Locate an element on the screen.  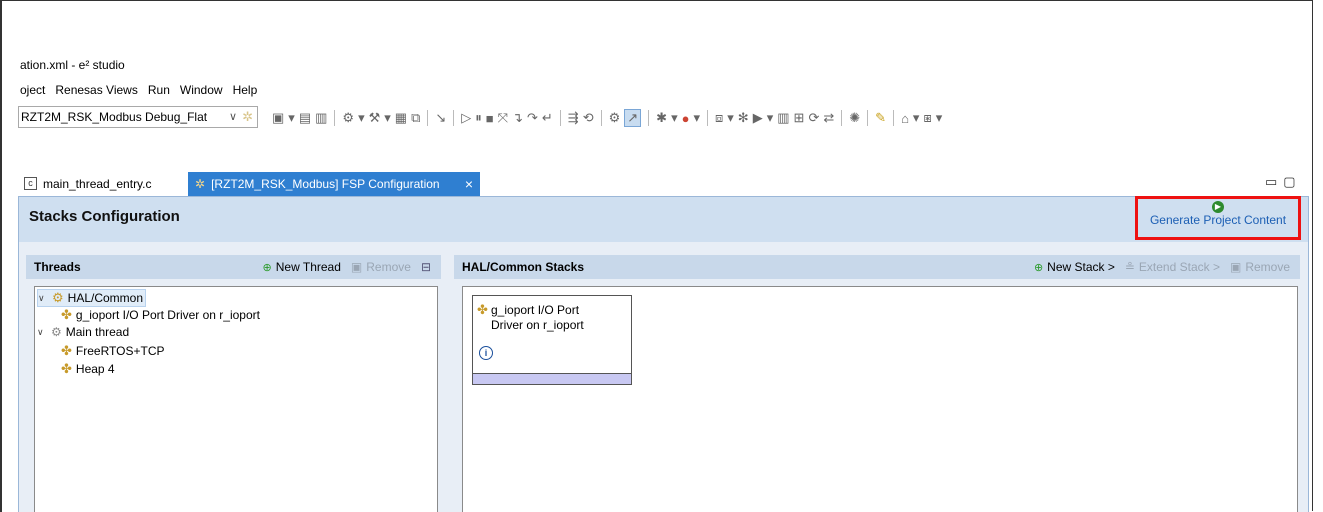
hierarchy-icon: ⊞ is located at coordinates (799, 118).